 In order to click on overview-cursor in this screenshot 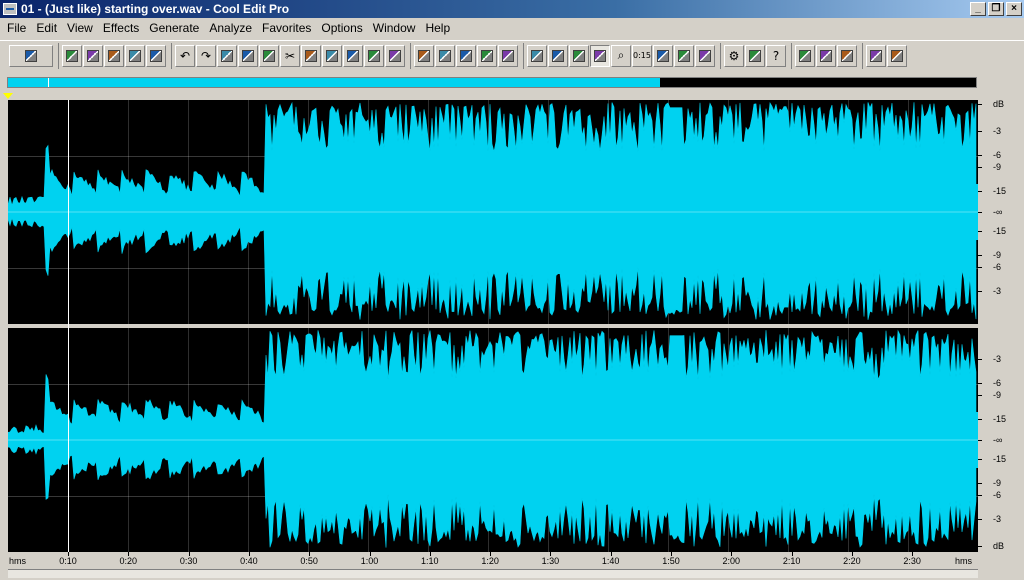, I will do `click(48, 82)`.